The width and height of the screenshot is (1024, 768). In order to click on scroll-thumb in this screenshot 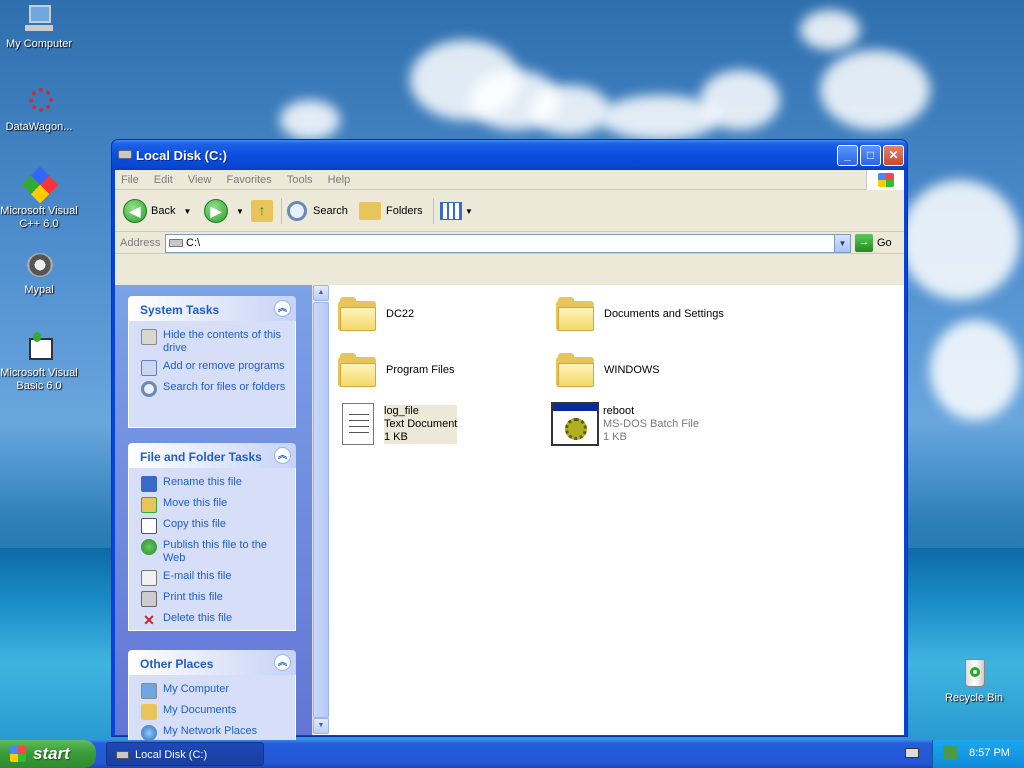, I will do `click(321, 510)`.